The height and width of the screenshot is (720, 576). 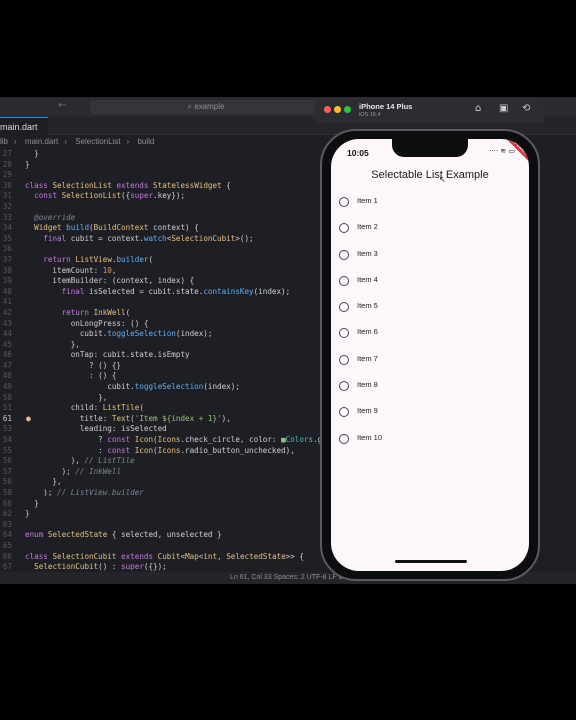 What do you see at coordinates (367, 411) in the screenshot?
I see `list-item-label: Item 9` at bounding box center [367, 411].